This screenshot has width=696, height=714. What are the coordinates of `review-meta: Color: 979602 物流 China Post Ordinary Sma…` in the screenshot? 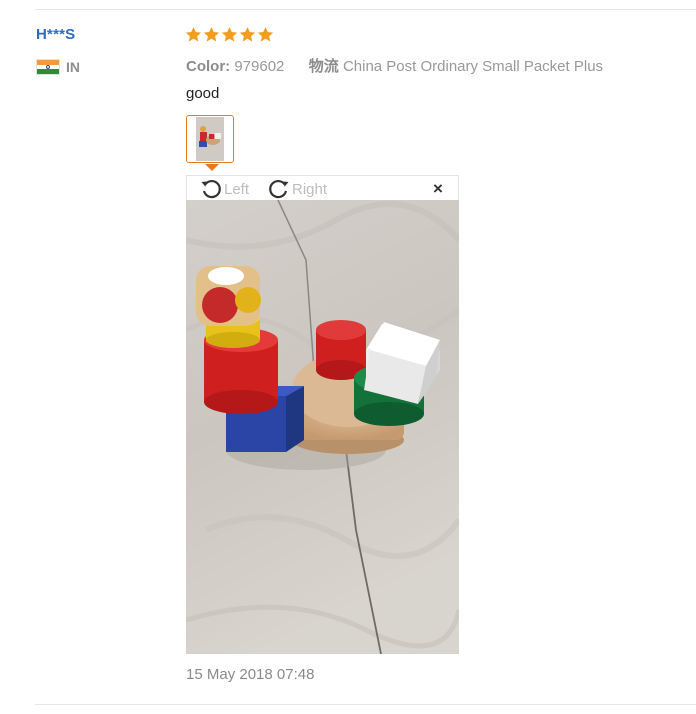 It's located at (394, 65).